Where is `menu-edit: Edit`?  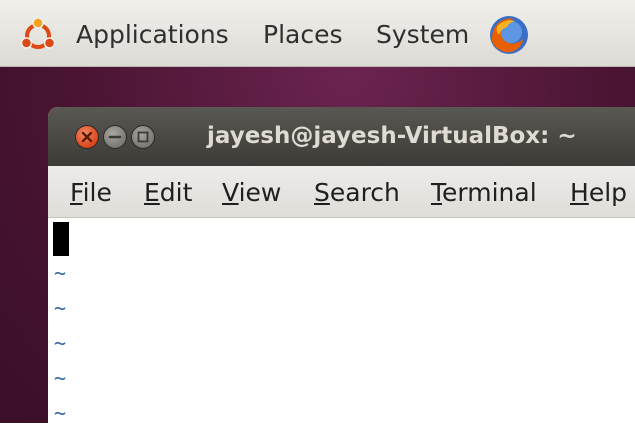
menu-edit: Edit is located at coordinates (168, 193).